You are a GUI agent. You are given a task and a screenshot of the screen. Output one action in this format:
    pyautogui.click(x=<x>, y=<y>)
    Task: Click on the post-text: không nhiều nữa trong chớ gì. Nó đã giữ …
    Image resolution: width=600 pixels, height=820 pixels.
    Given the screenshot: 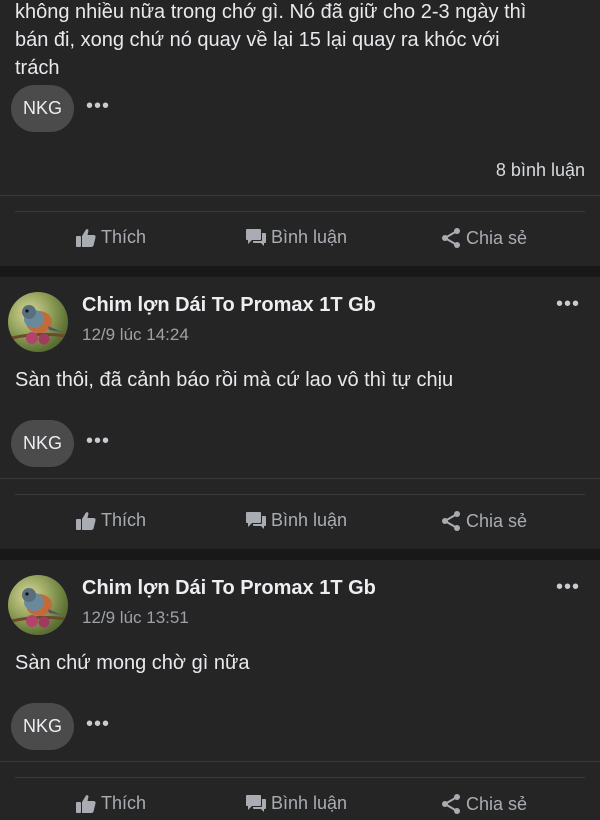 What is the action you would take?
    pyautogui.click(x=300, y=41)
    